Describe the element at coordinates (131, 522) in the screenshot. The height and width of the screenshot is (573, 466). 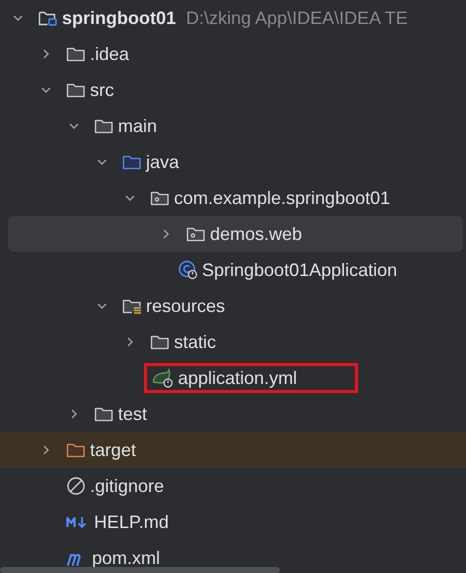
I see `item-label: HELP.md` at that location.